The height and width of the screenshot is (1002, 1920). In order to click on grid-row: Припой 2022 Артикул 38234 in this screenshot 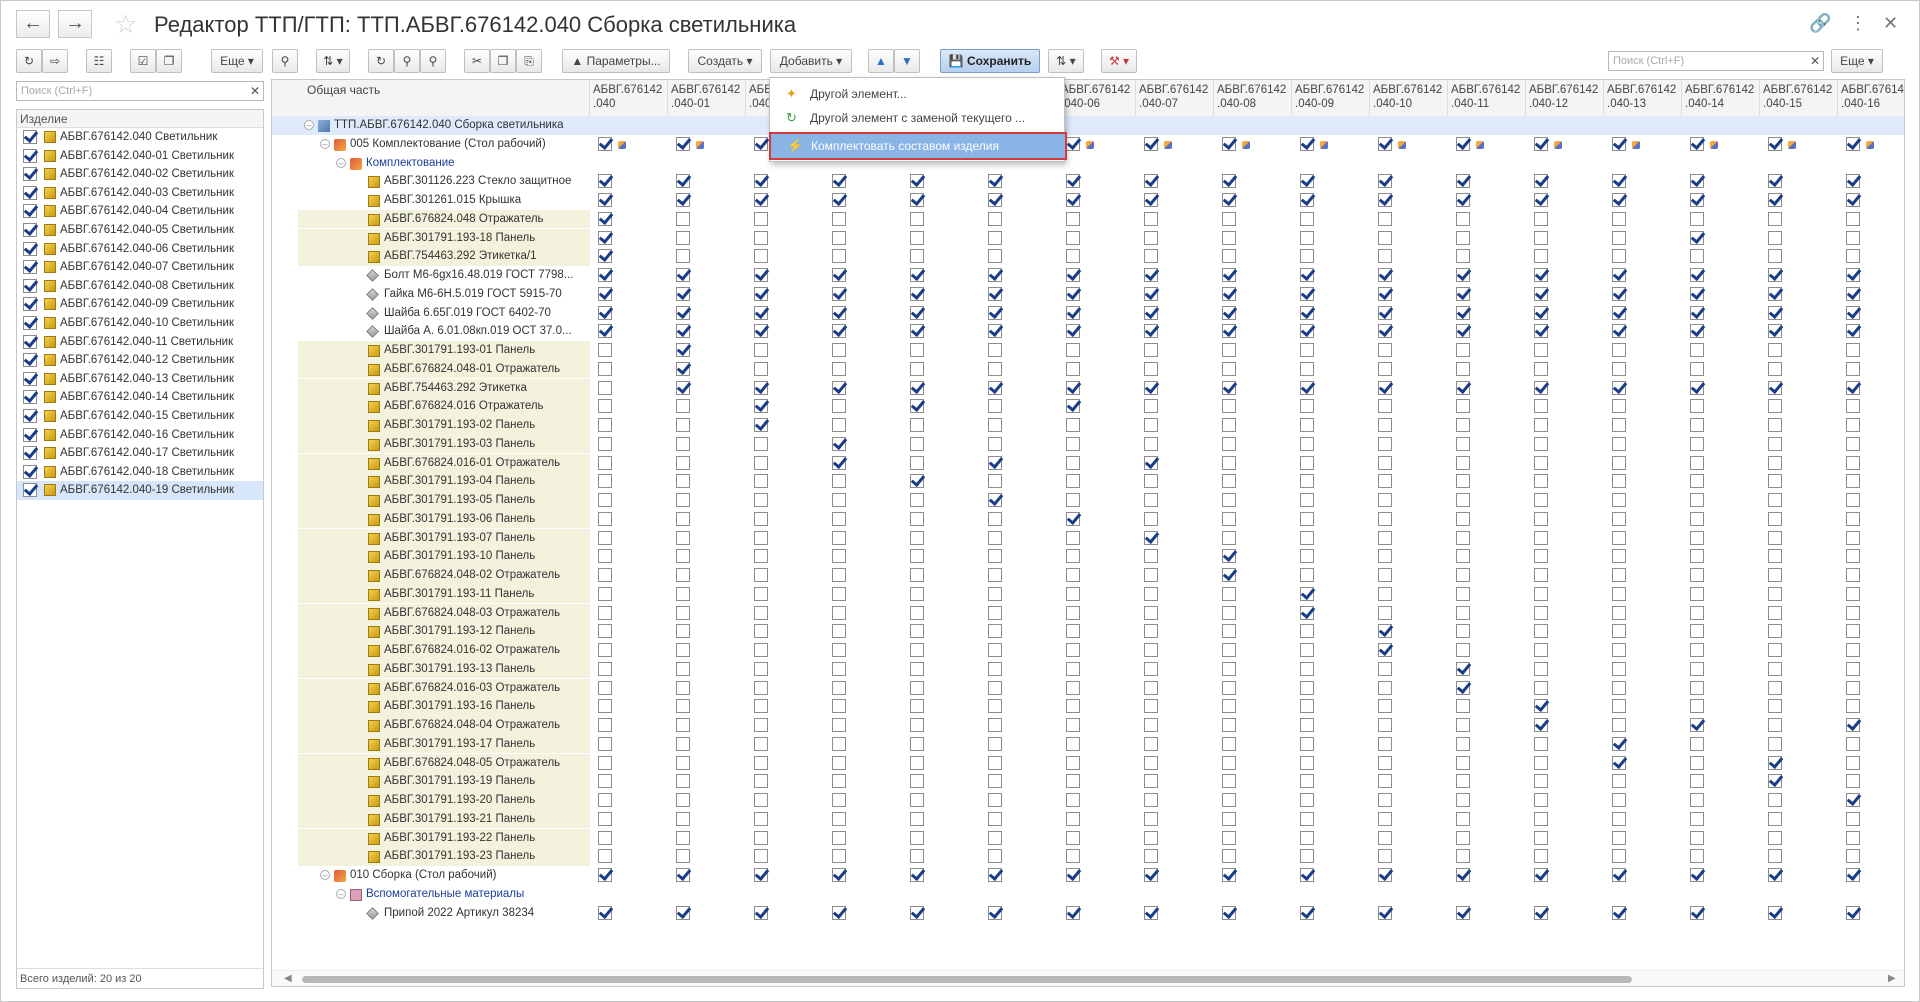, I will do `click(1088, 913)`.